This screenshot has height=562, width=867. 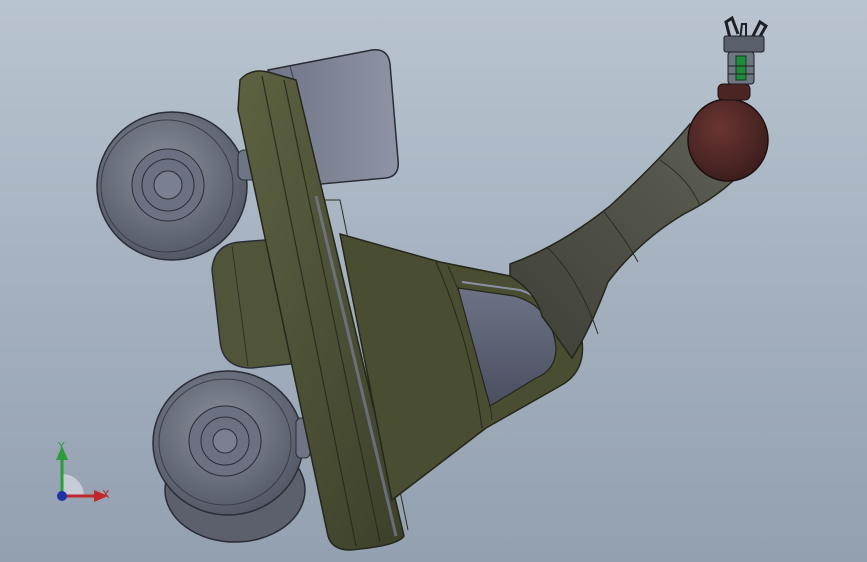 I want to click on orientation-triad: Y X, so click(x=83, y=471).